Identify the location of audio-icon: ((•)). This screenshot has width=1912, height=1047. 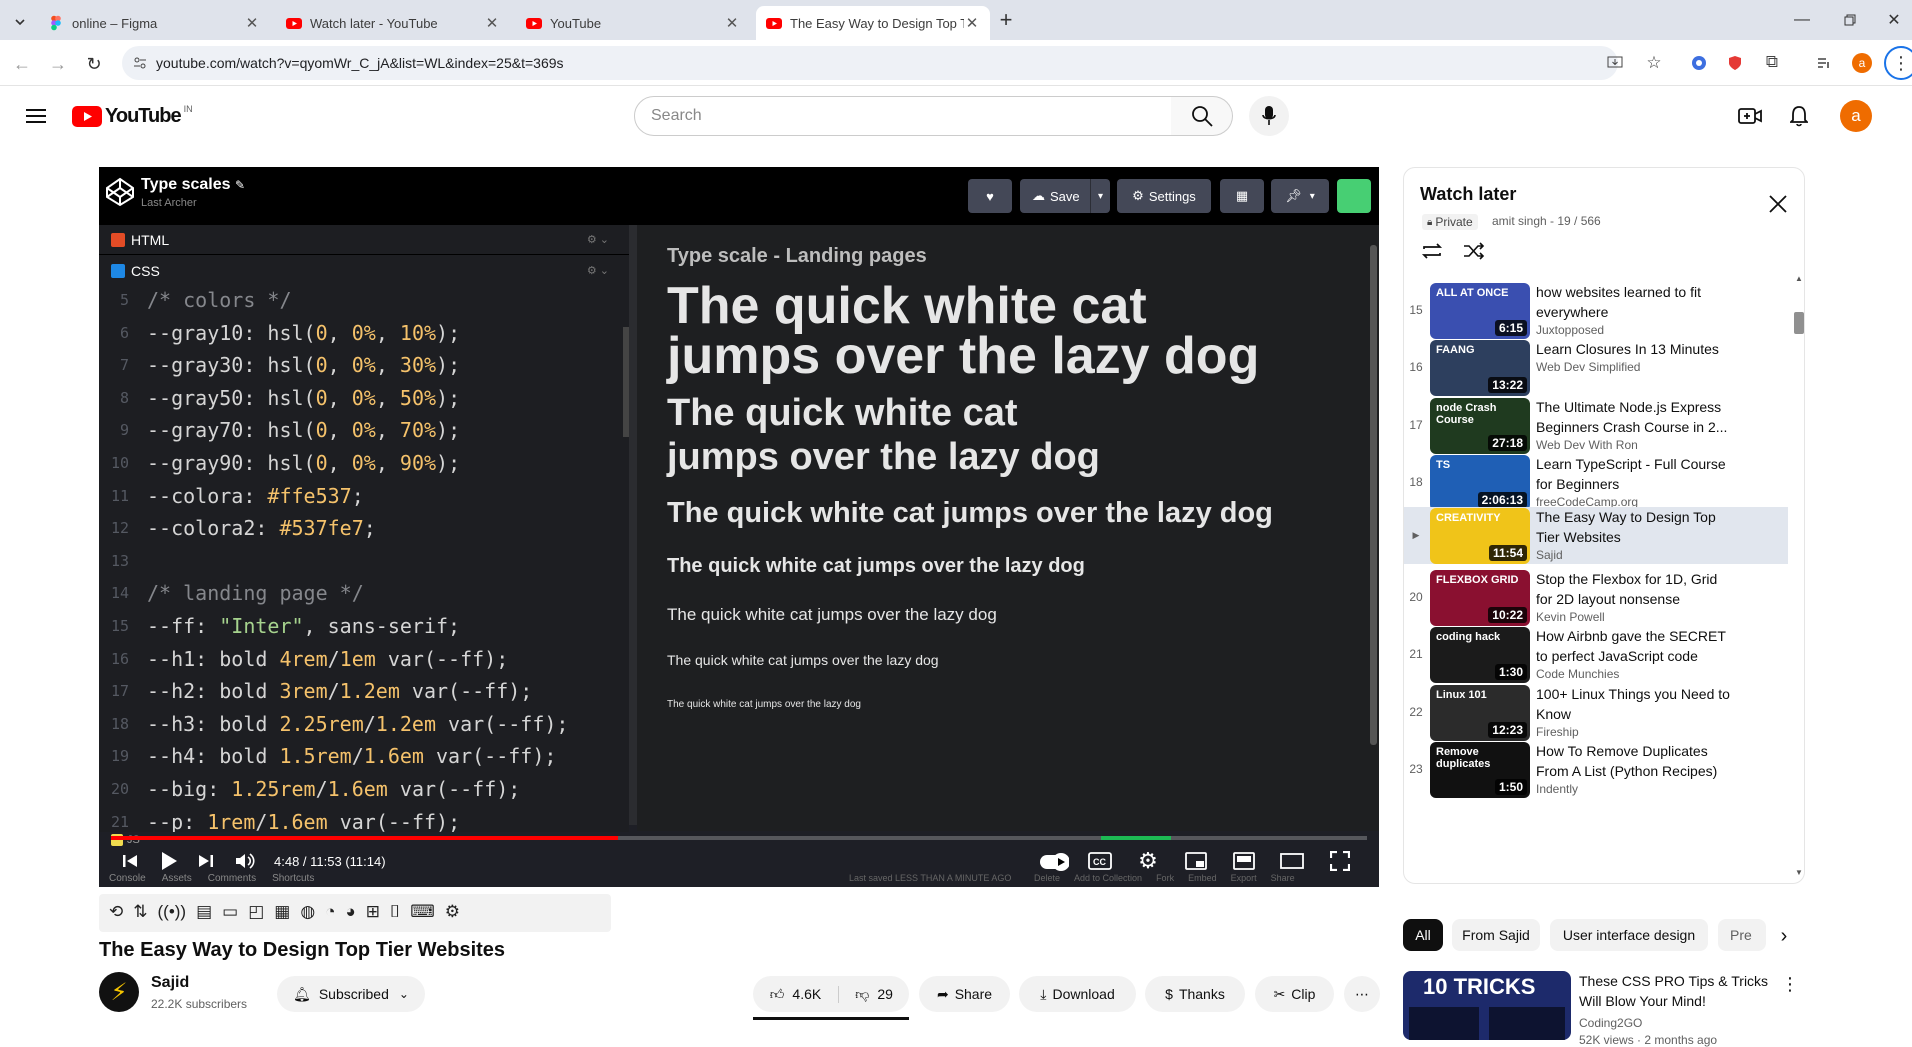
(172, 912).